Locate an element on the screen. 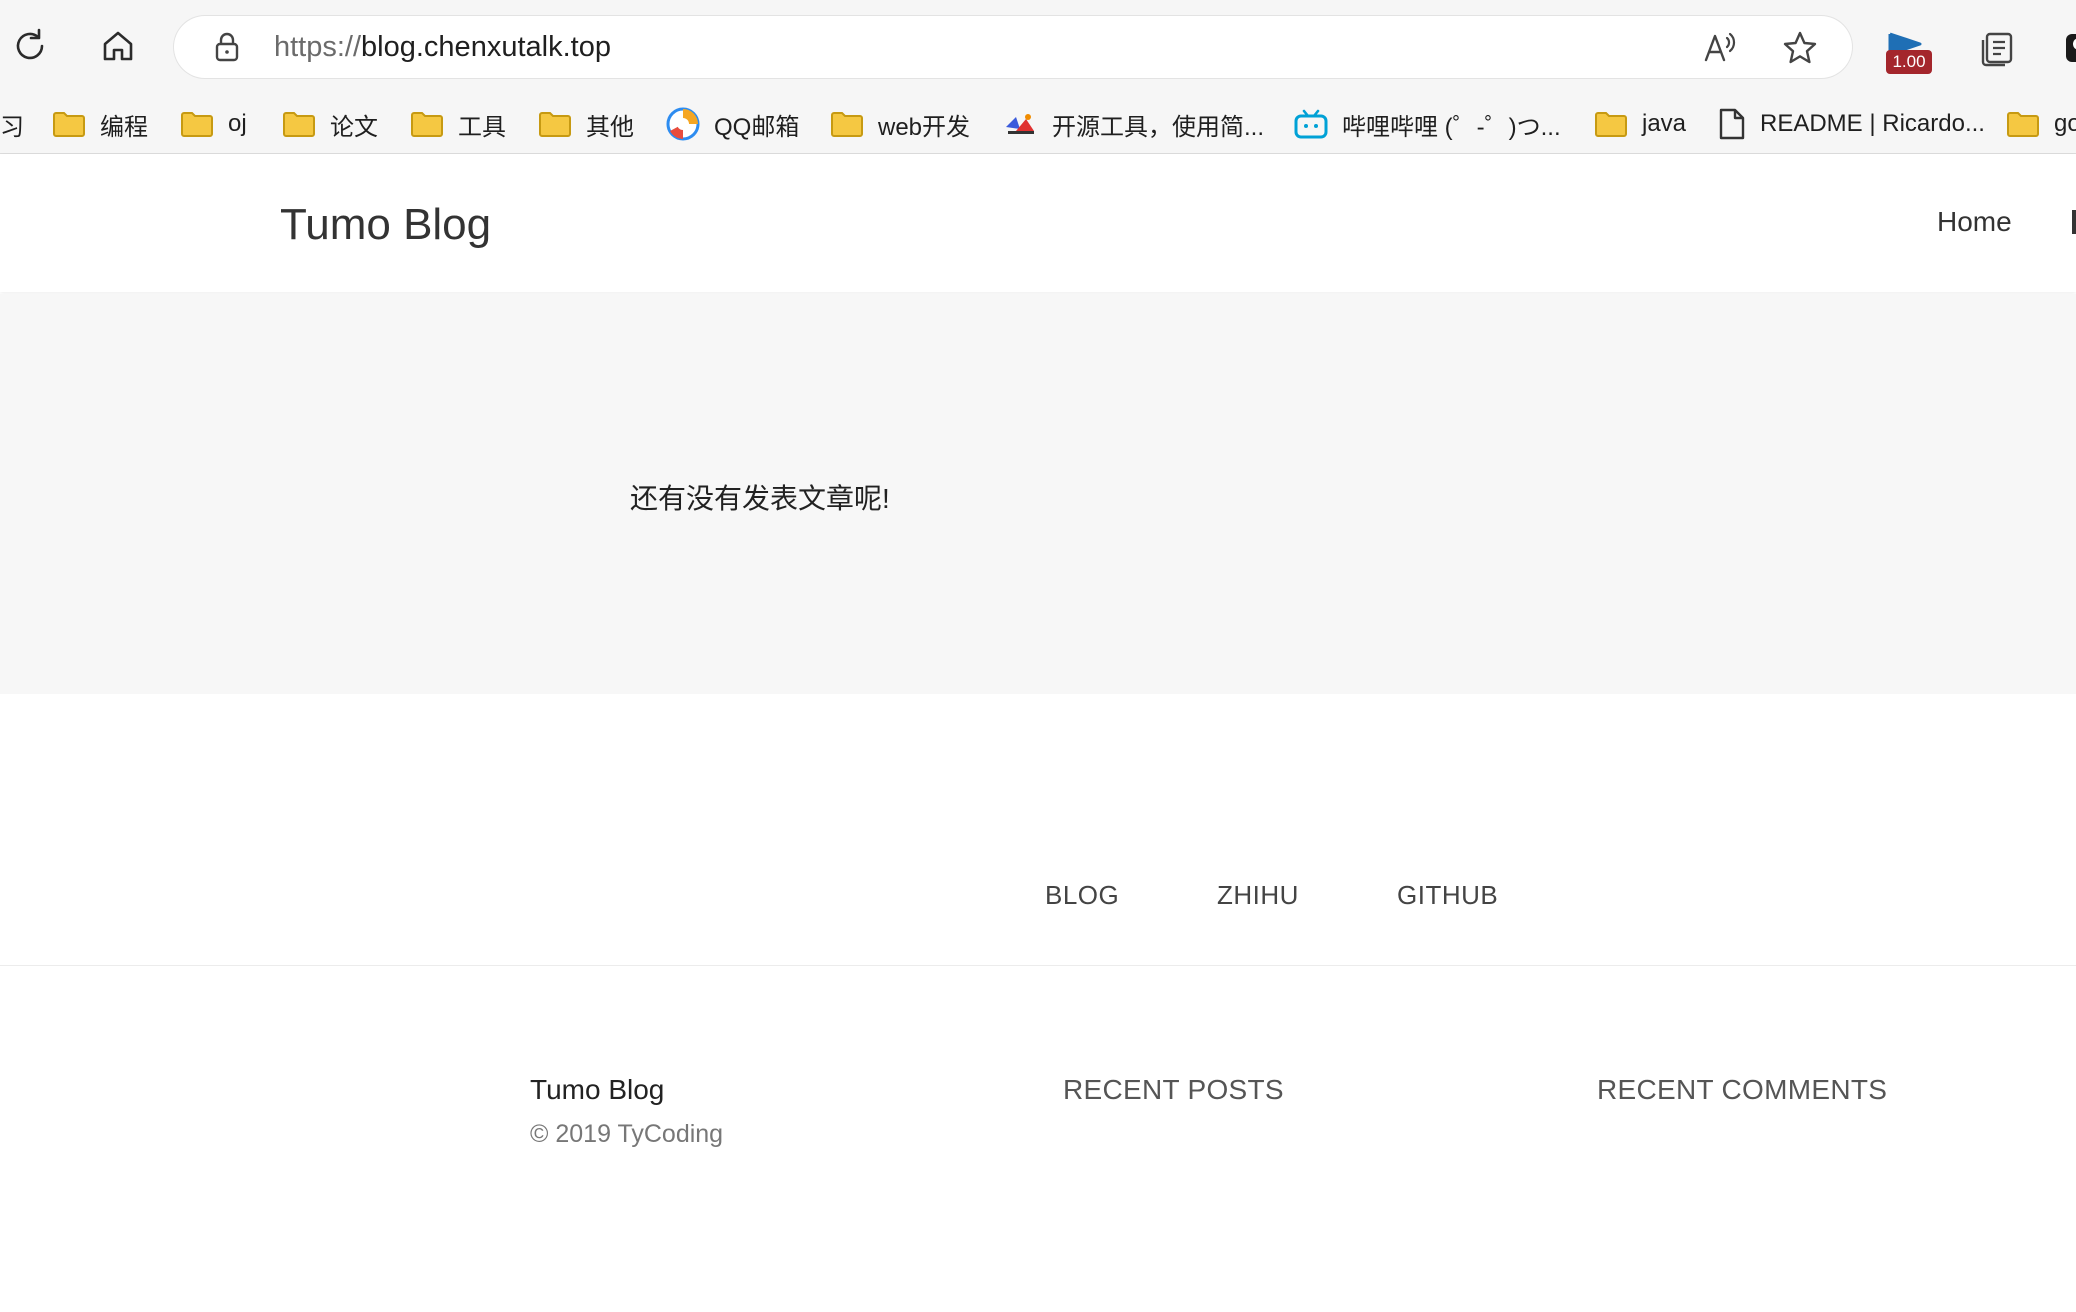 This screenshot has height=1312, width=2076. extension-badge: 1.00 is located at coordinates (1909, 62).